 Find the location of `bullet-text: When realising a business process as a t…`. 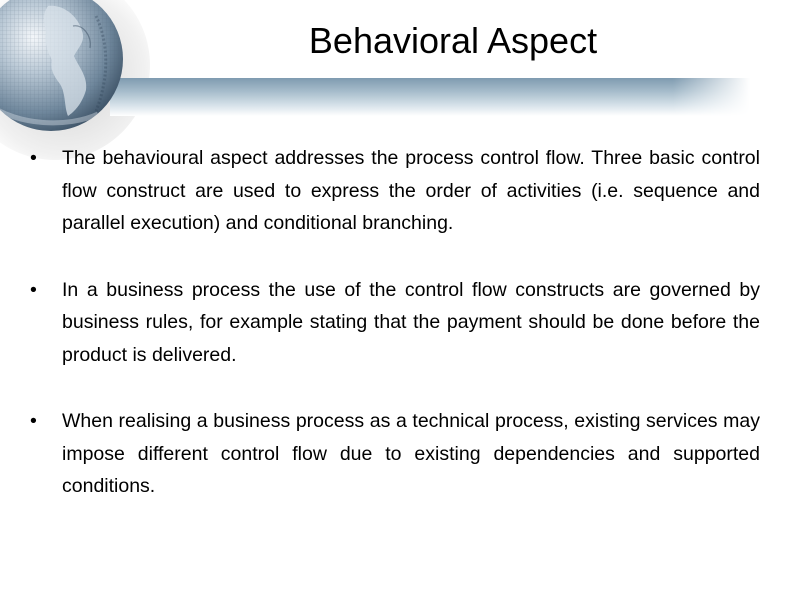

bullet-text: When realising a business process as a t… is located at coordinates (411, 453).